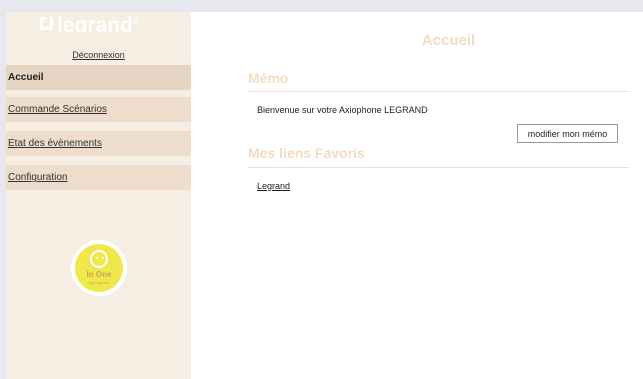 The image size is (643, 379). What do you see at coordinates (98, 143) in the screenshot?
I see `sidebar-item-etat-evenements: Etat des évènements` at bounding box center [98, 143].